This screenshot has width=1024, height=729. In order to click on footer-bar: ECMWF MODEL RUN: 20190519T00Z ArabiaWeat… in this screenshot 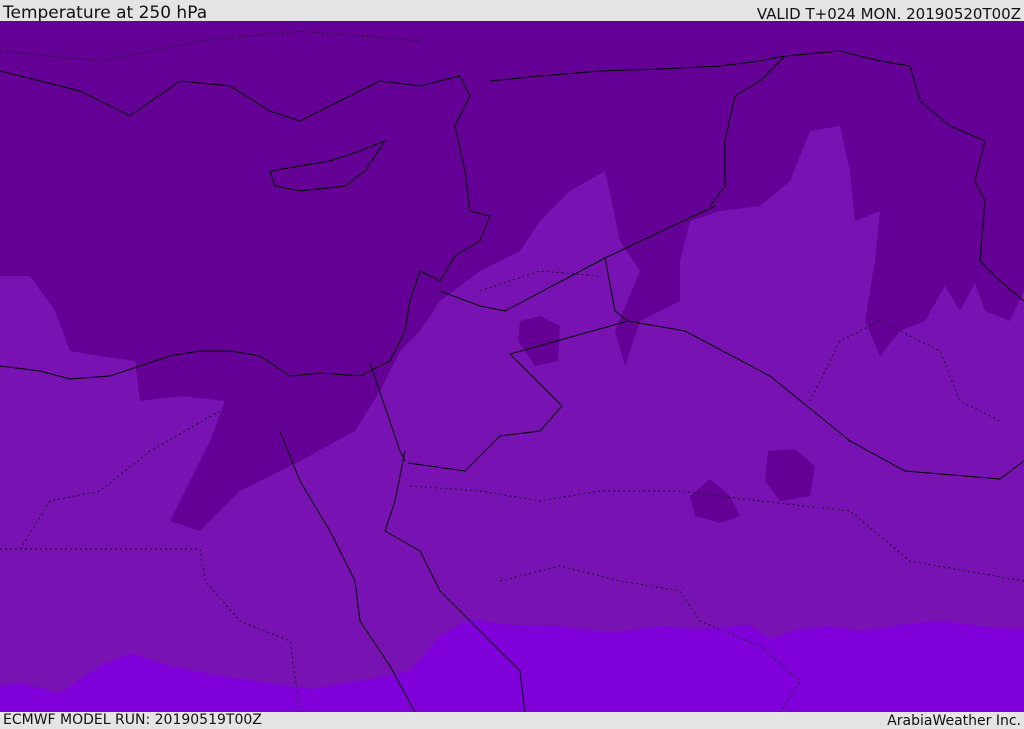, I will do `click(512, 720)`.